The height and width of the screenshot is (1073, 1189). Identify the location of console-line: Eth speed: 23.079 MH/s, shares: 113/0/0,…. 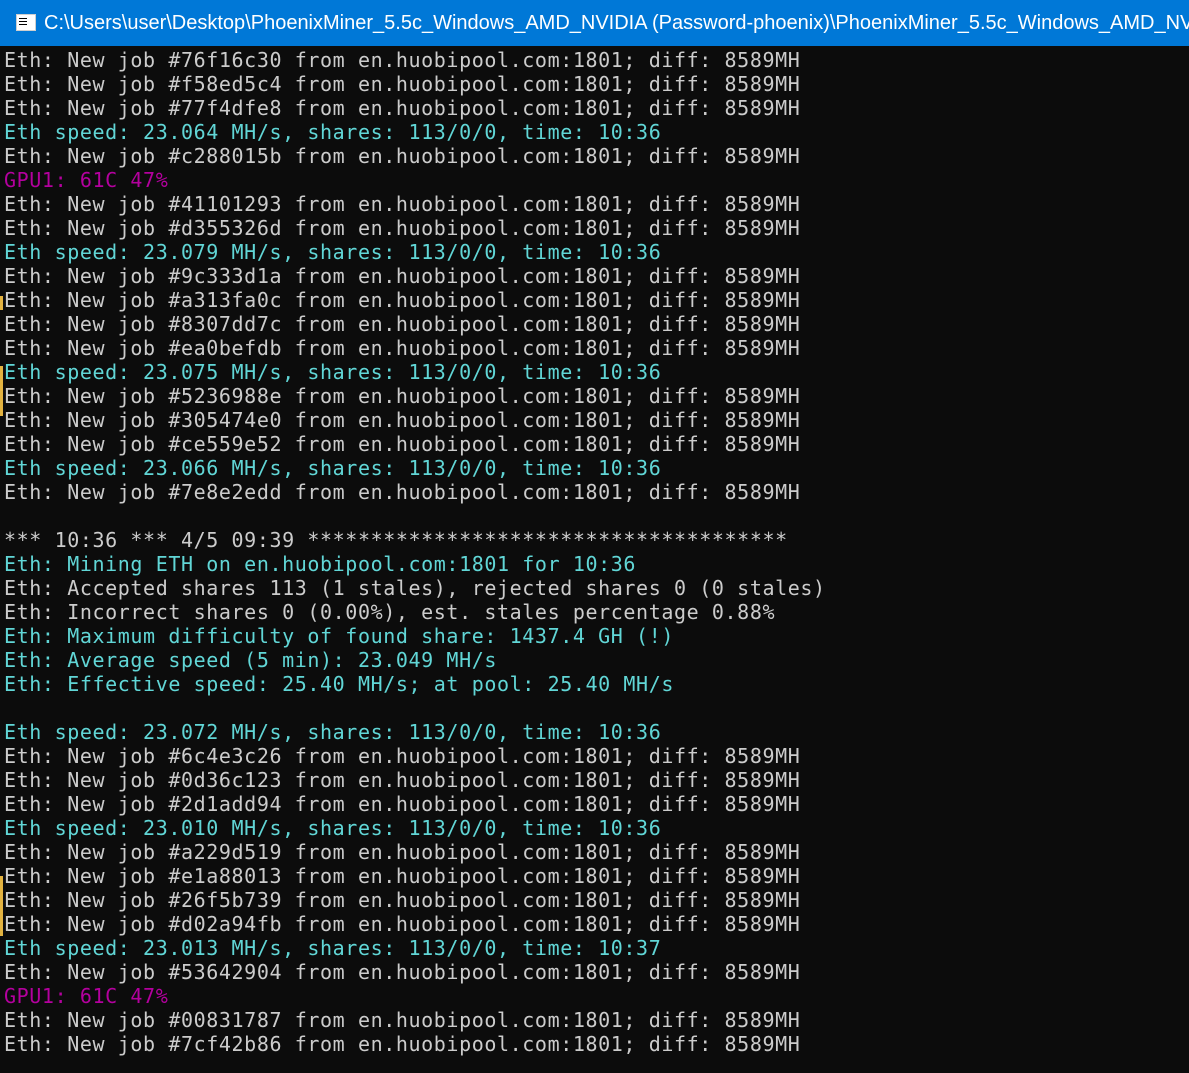
(333, 252).